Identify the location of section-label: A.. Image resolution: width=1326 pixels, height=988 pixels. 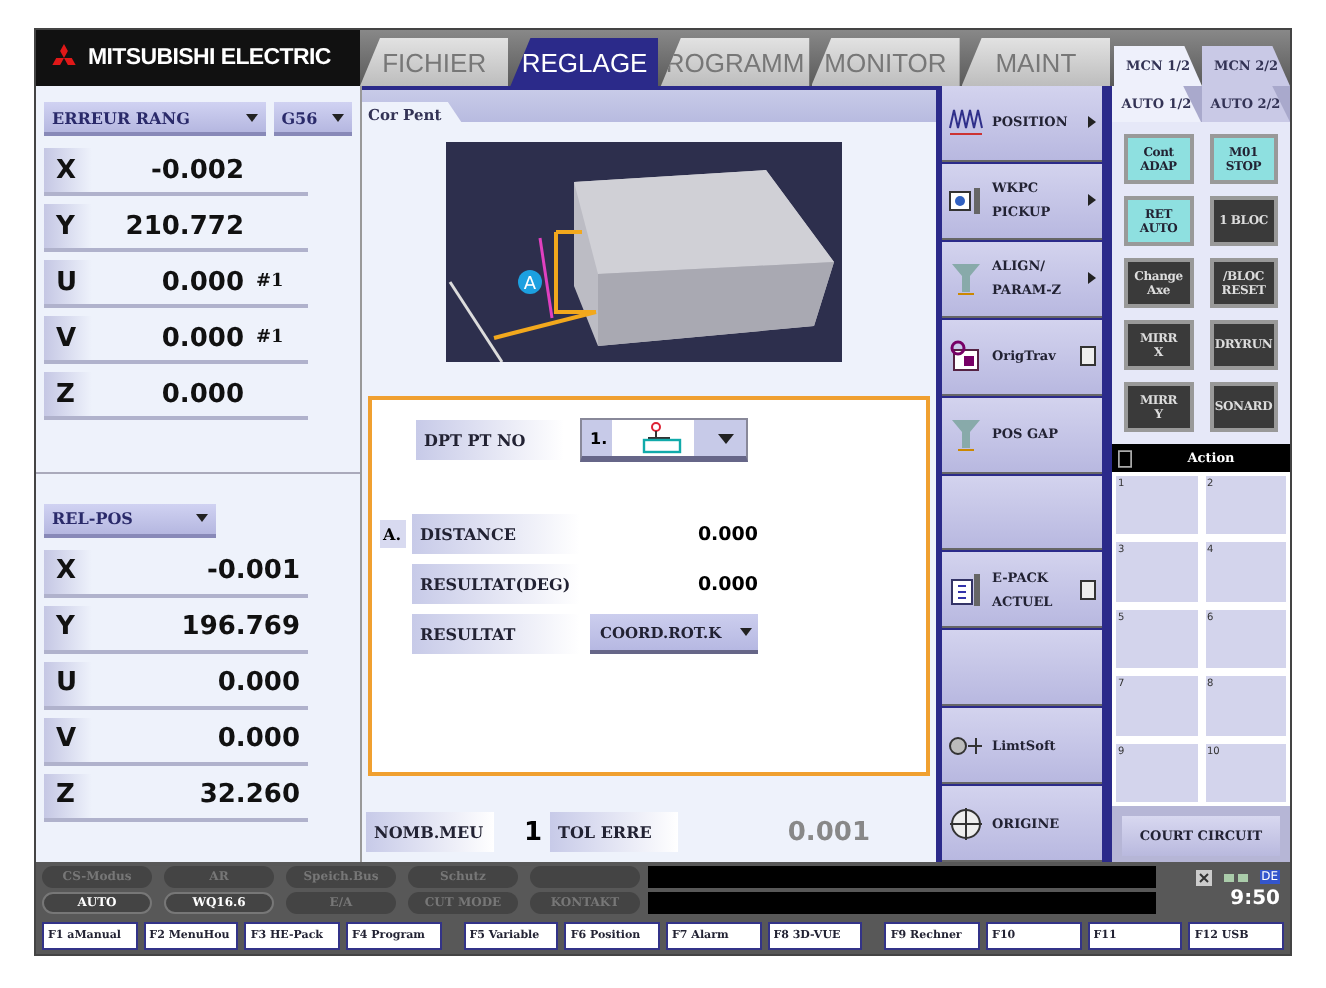
(392, 534).